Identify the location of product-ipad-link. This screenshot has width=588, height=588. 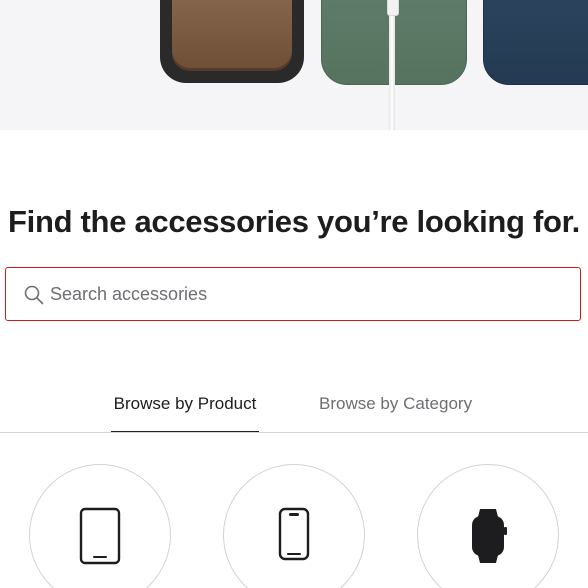
(100, 526).